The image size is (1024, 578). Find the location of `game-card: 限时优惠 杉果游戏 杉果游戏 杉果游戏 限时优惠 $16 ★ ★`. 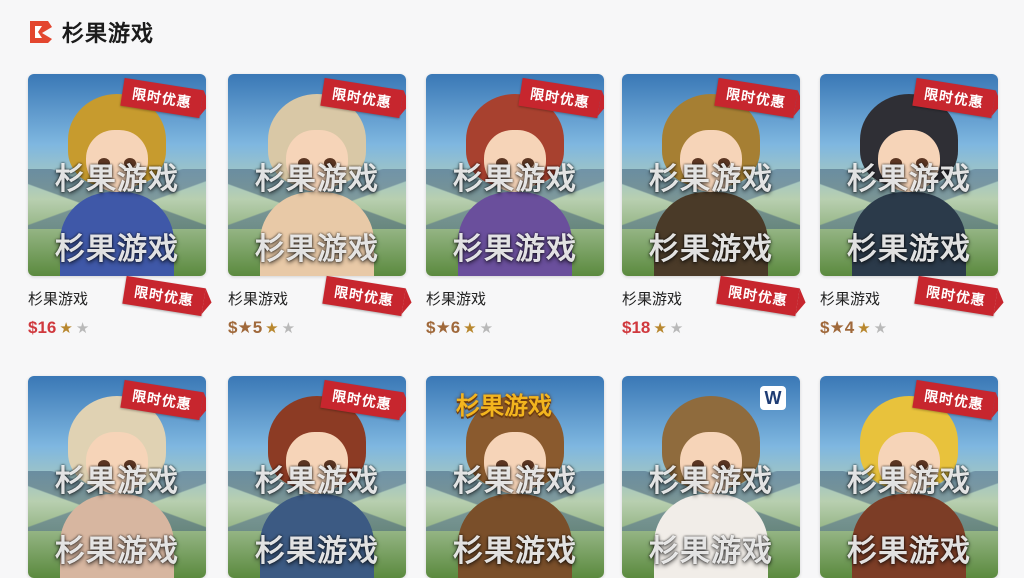

game-card: 限时优惠 杉果游戏 杉果游戏 杉果游戏 限时优惠 $16 ★ ★ is located at coordinates (117, 205).